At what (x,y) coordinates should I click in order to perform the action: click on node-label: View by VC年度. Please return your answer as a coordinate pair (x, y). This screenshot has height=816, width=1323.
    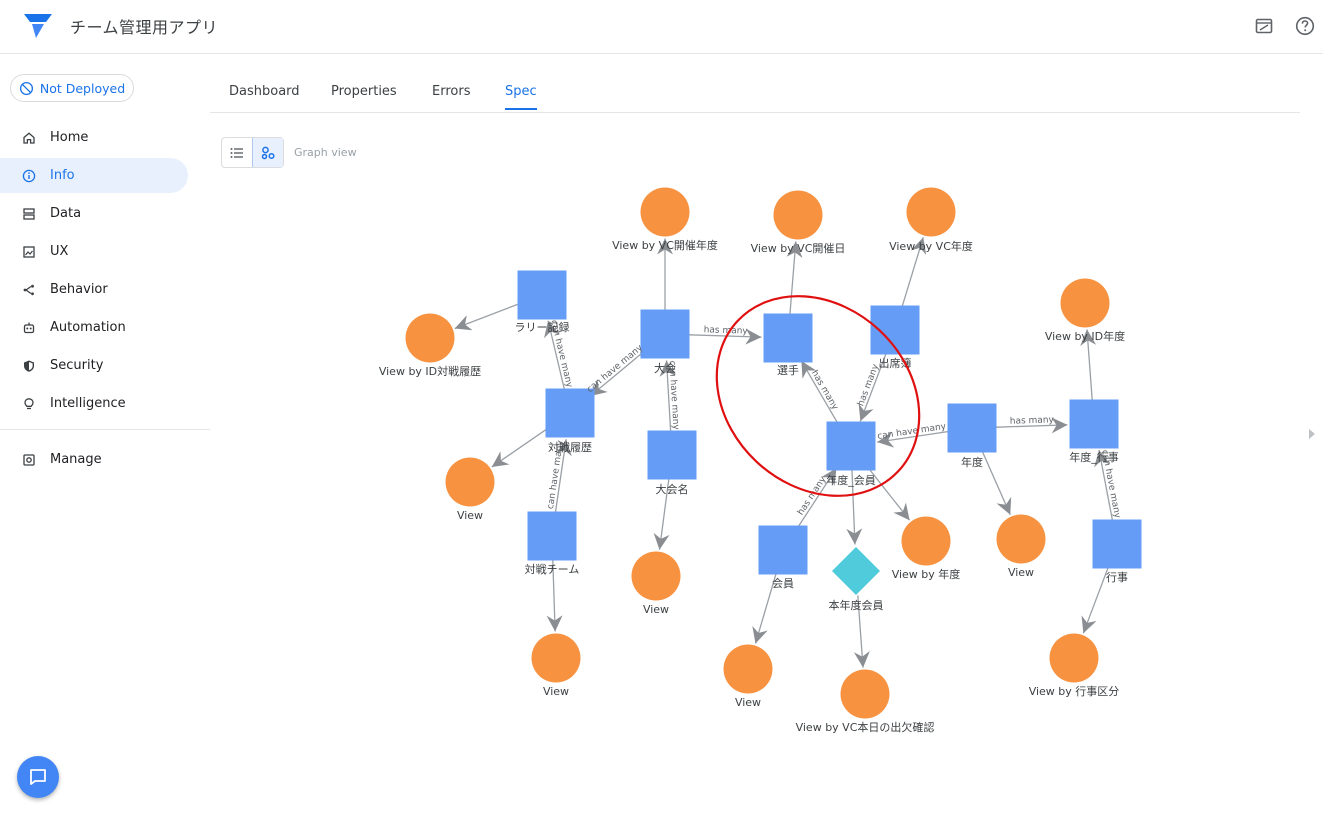
    Looking at the image, I should click on (931, 246).